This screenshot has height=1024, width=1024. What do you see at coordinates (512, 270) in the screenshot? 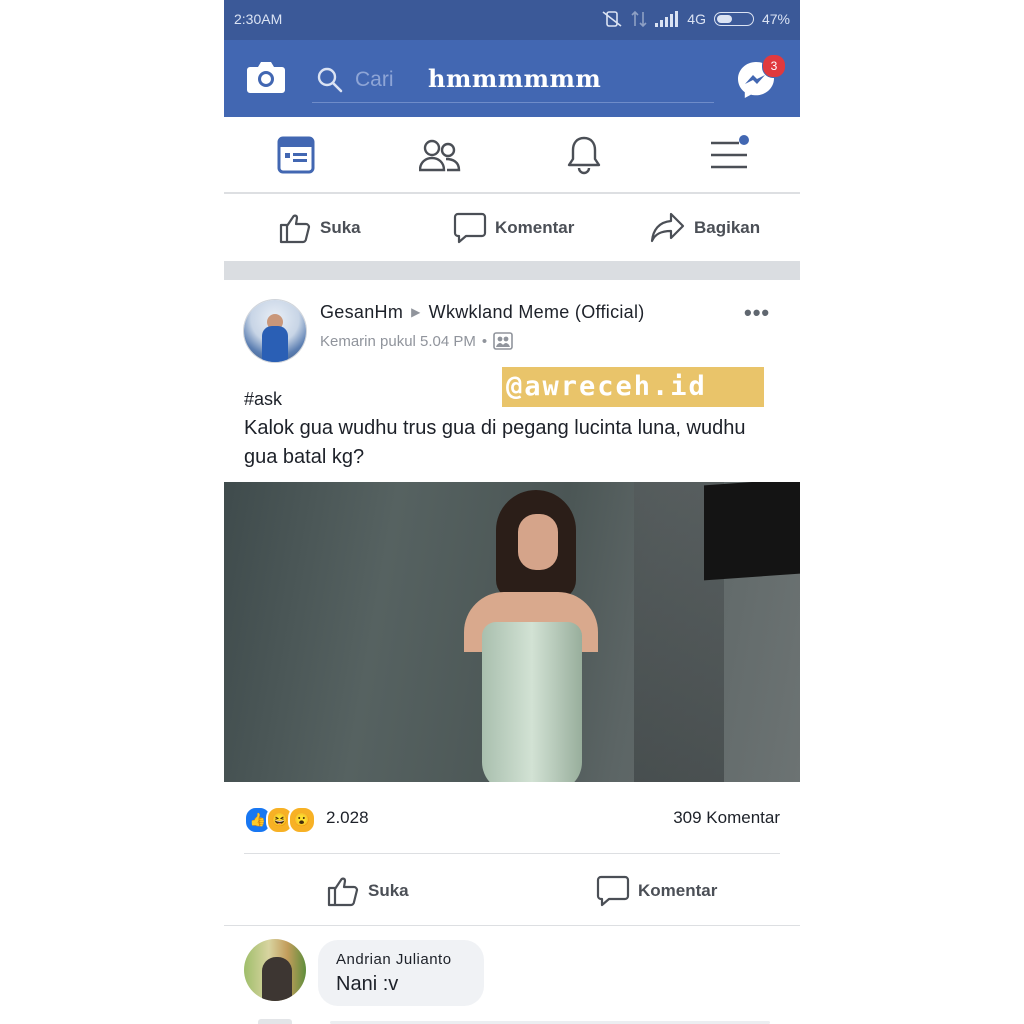
I see `feed-separator` at bounding box center [512, 270].